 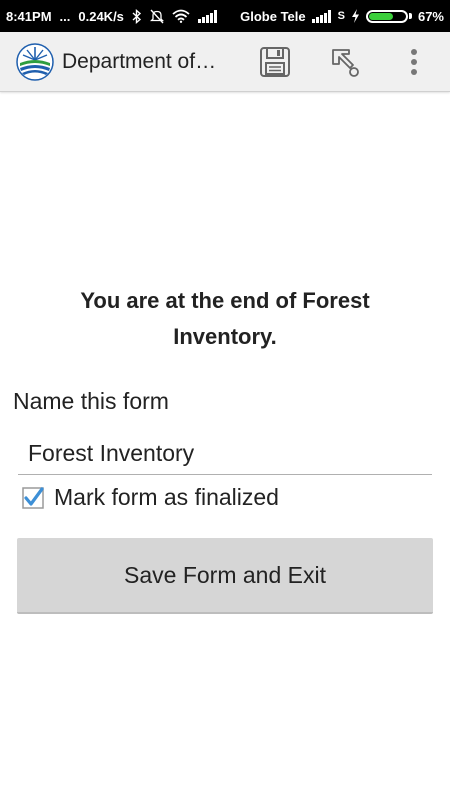 I want to click on goto-icon, so click(x=345, y=62).